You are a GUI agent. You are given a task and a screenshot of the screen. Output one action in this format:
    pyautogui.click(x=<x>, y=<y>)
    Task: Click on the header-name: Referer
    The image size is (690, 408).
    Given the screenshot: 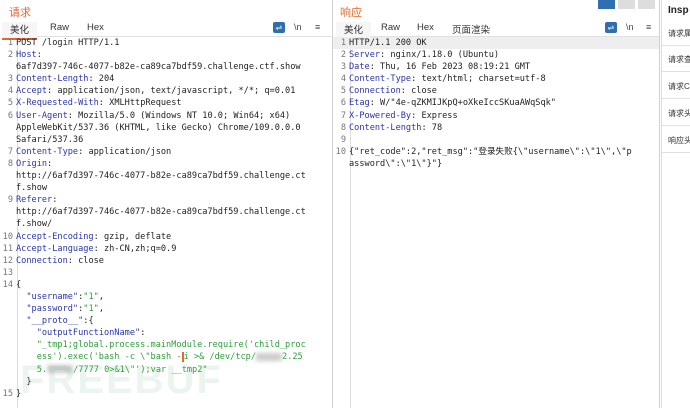 What is the action you would take?
    pyautogui.click(x=34, y=200)
    